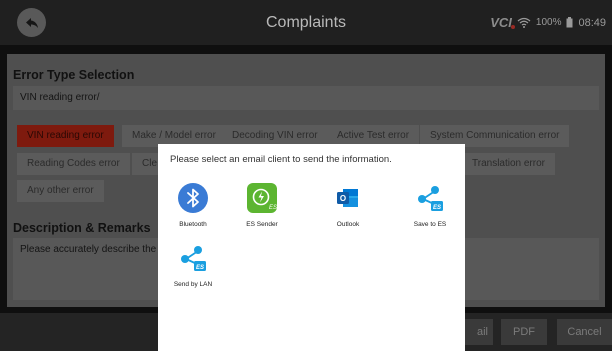 This screenshot has width=612, height=351. I want to click on vci-indicator: VCI, so click(502, 22).